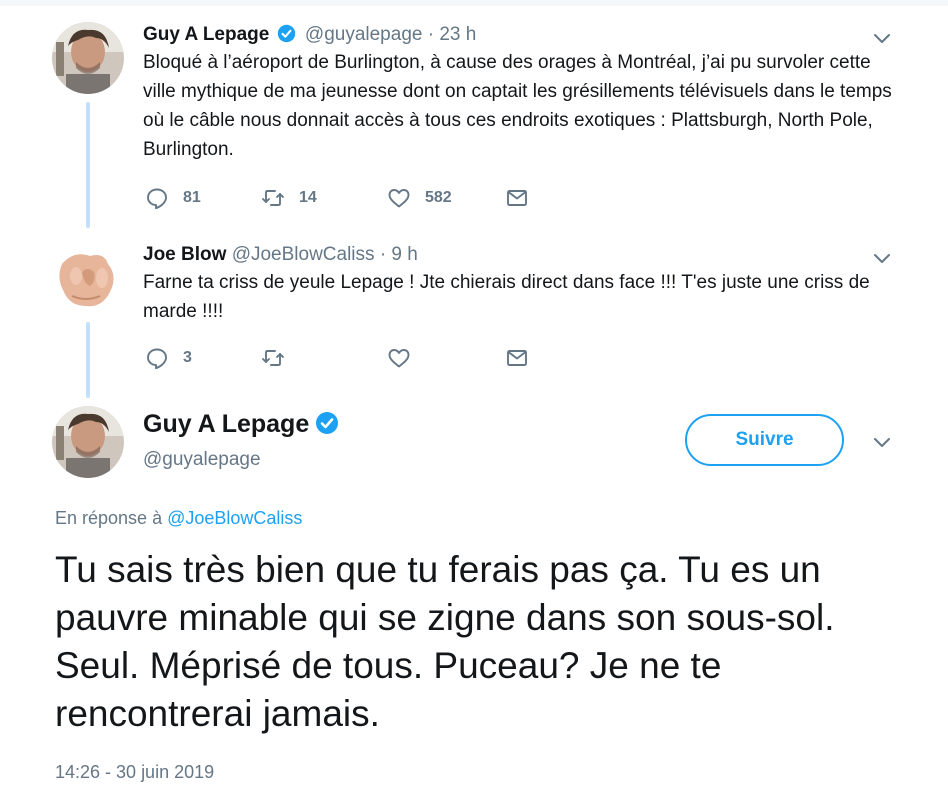 The image size is (948, 794). I want to click on retweet-button, so click(280, 358).